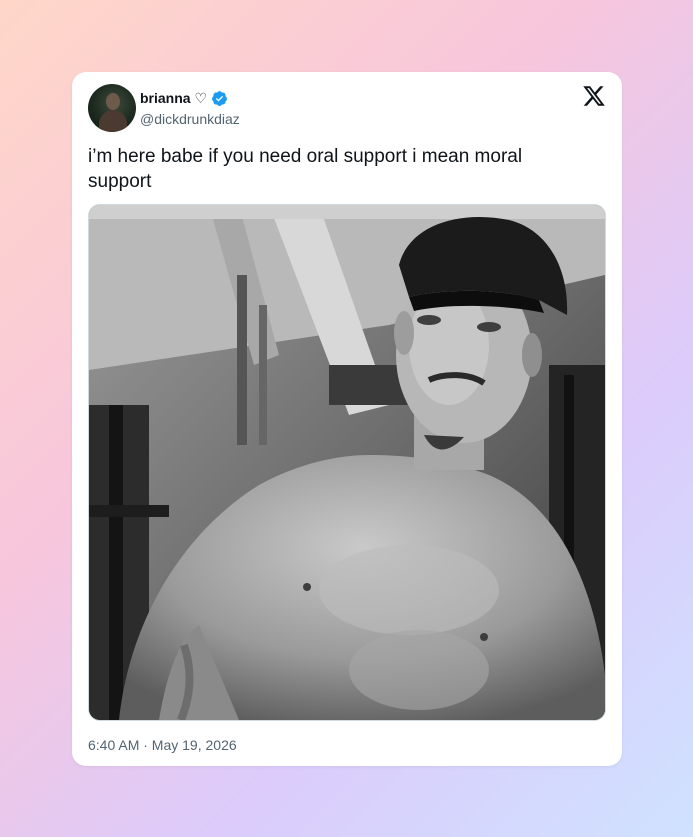 This screenshot has width=693, height=837. I want to click on avatar, so click(112, 108).